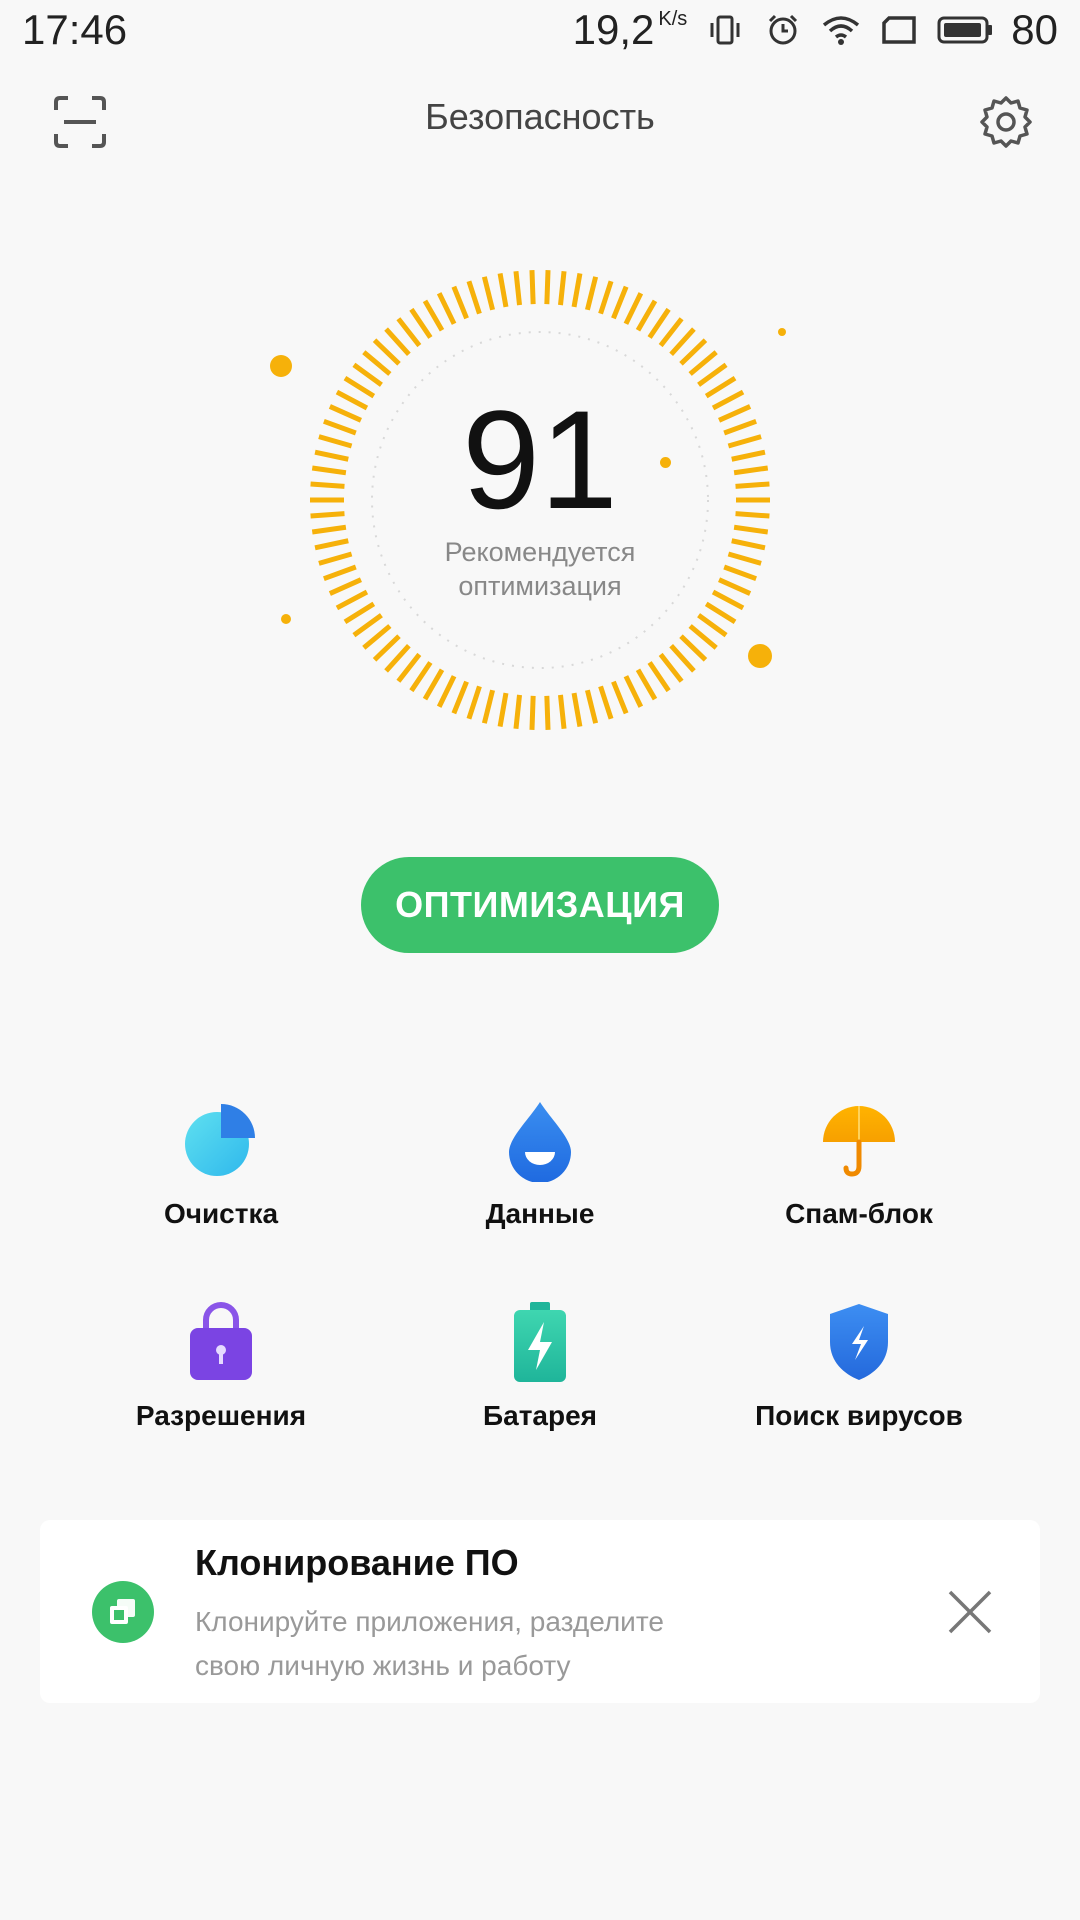 Image resolution: width=1080 pixels, height=1920 pixels. What do you see at coordinates (221, 1140) in the screenshot?
I see `pie-cleanup-icon` at bounding box center [221, 1140].